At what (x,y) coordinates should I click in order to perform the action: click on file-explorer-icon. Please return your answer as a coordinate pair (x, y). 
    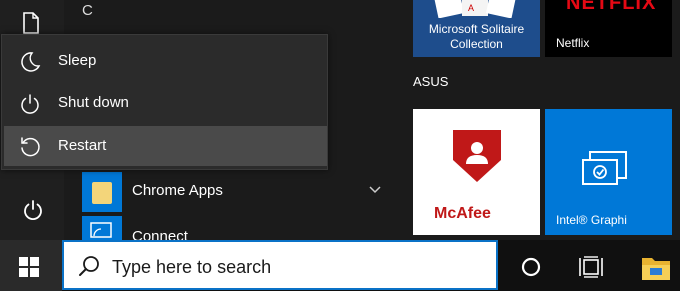
    Looking at the image, I should click on (656, 268).